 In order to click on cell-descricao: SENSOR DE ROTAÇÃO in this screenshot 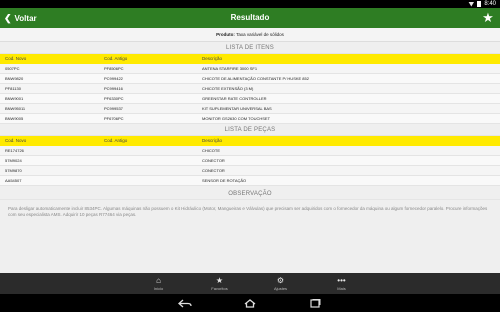, I will do `click(224, 180)`.